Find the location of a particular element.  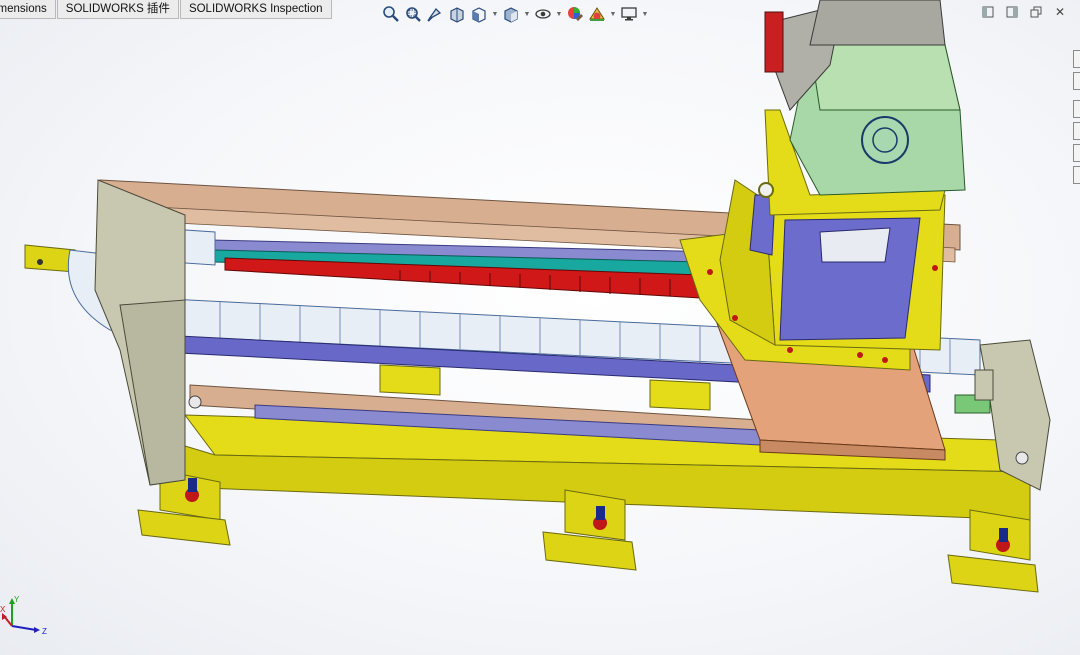

zoom-to-fit-icon is located at coordinates (391, 14).